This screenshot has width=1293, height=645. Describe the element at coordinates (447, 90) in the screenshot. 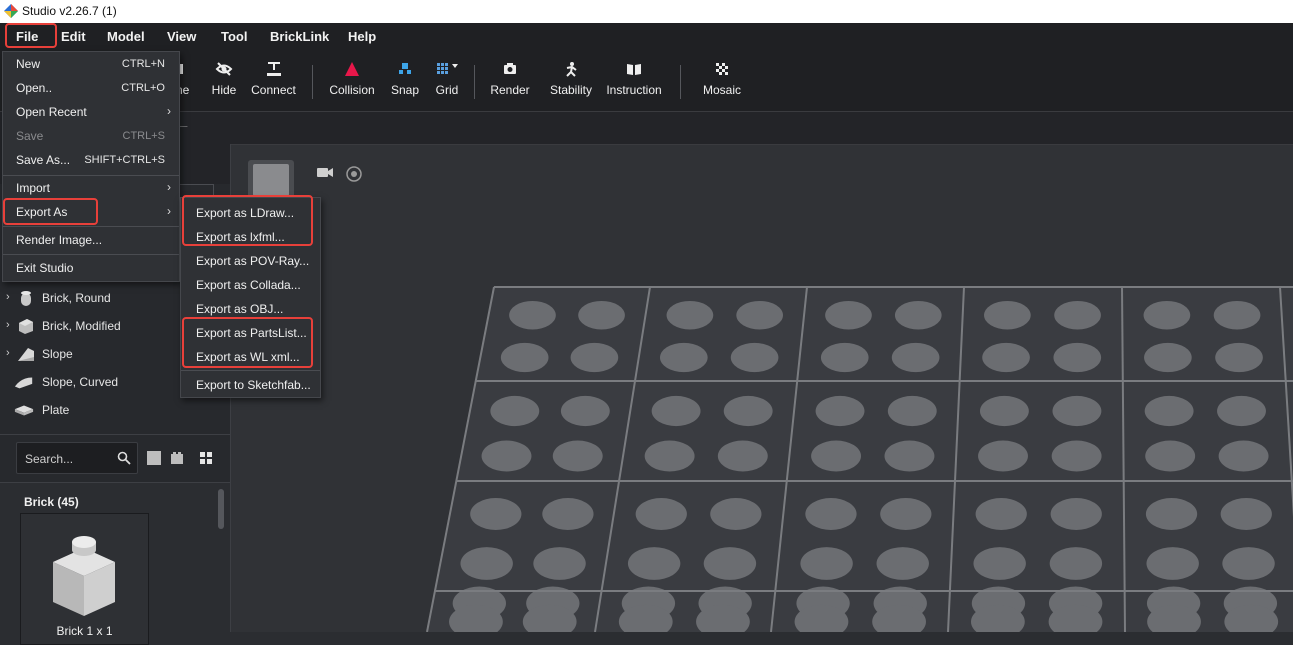

I see `grid-label: Grid` at that location.